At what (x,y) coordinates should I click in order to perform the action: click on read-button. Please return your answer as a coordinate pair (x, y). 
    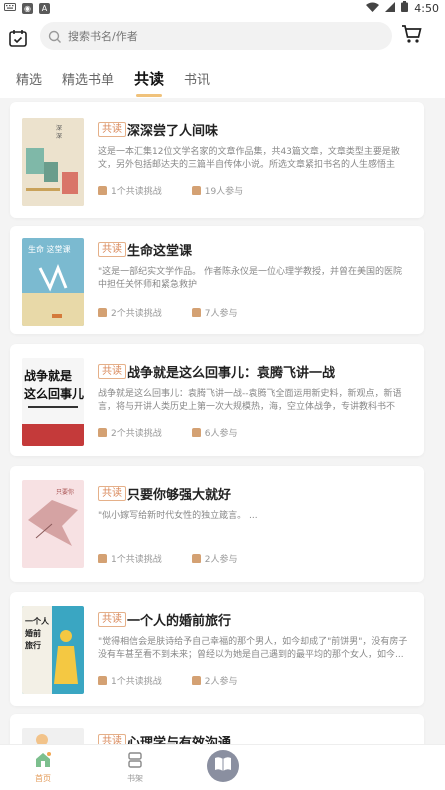
    Looking at the image, I should click on (223, 766).